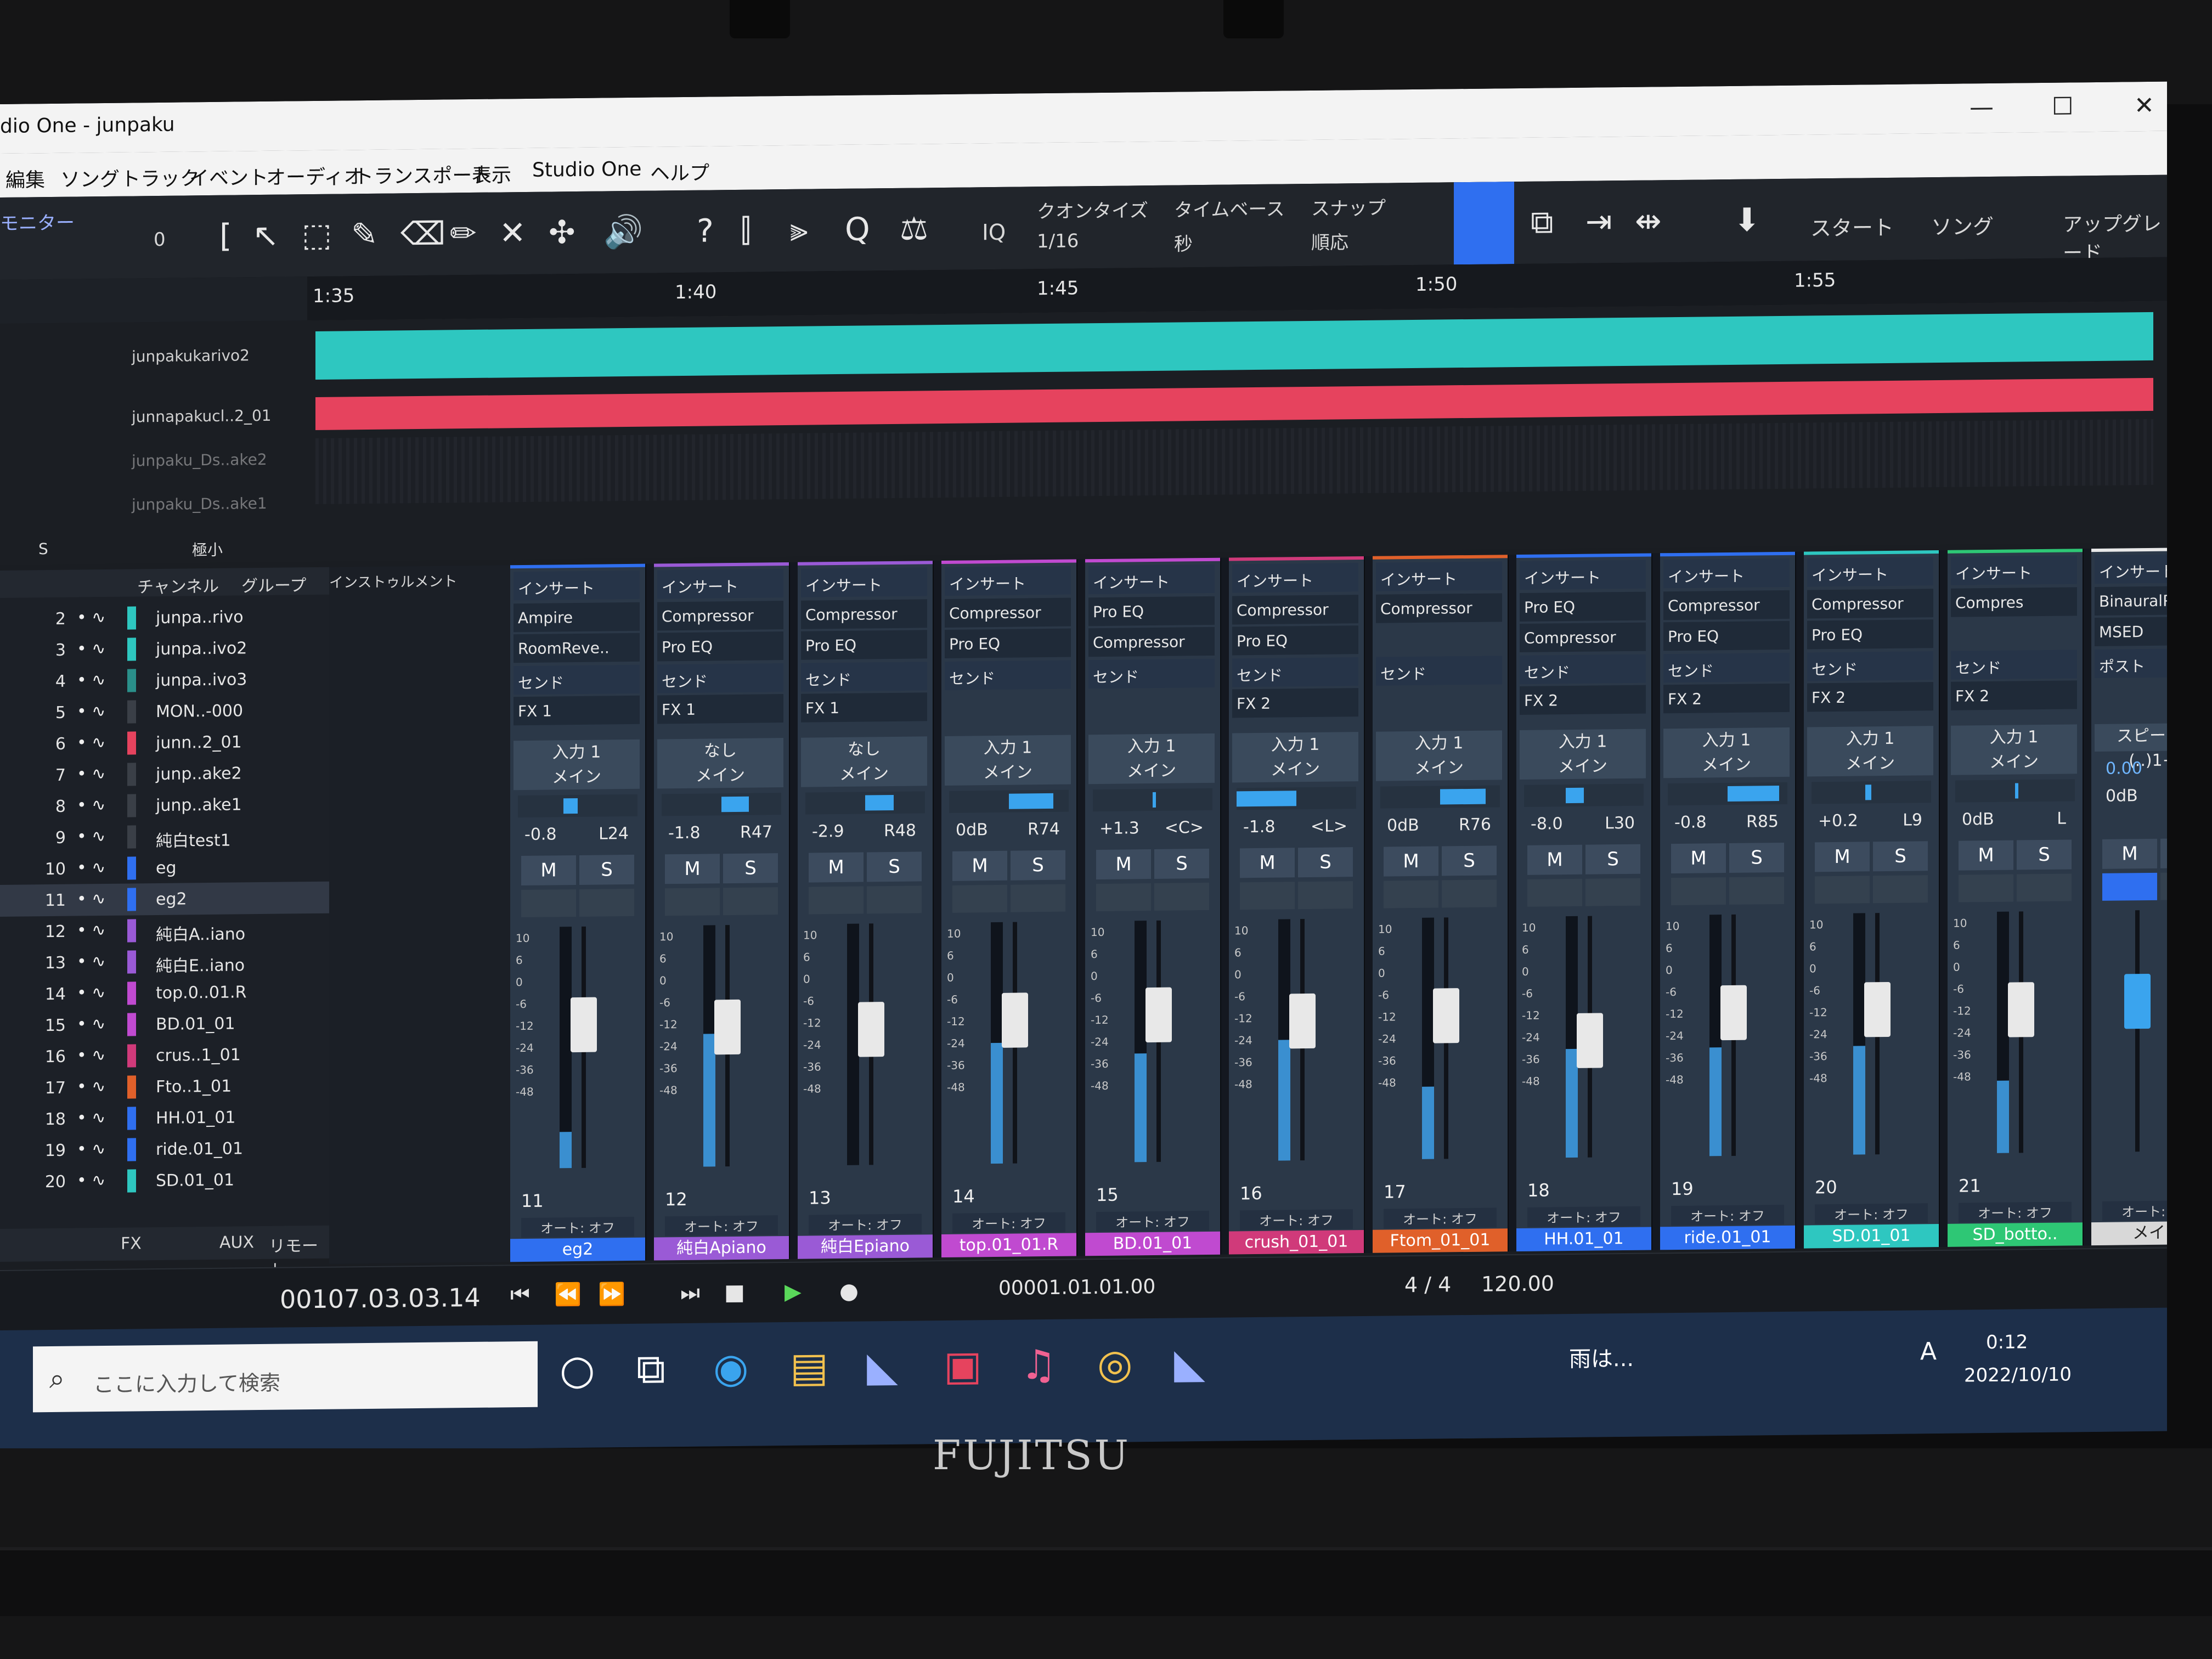 Image resolution: width=2212 pixels, height=1659 pixels. Describe the element at coordinates (1978, 820) in the screenshot. I see `volume-value: 0dB` at that location.